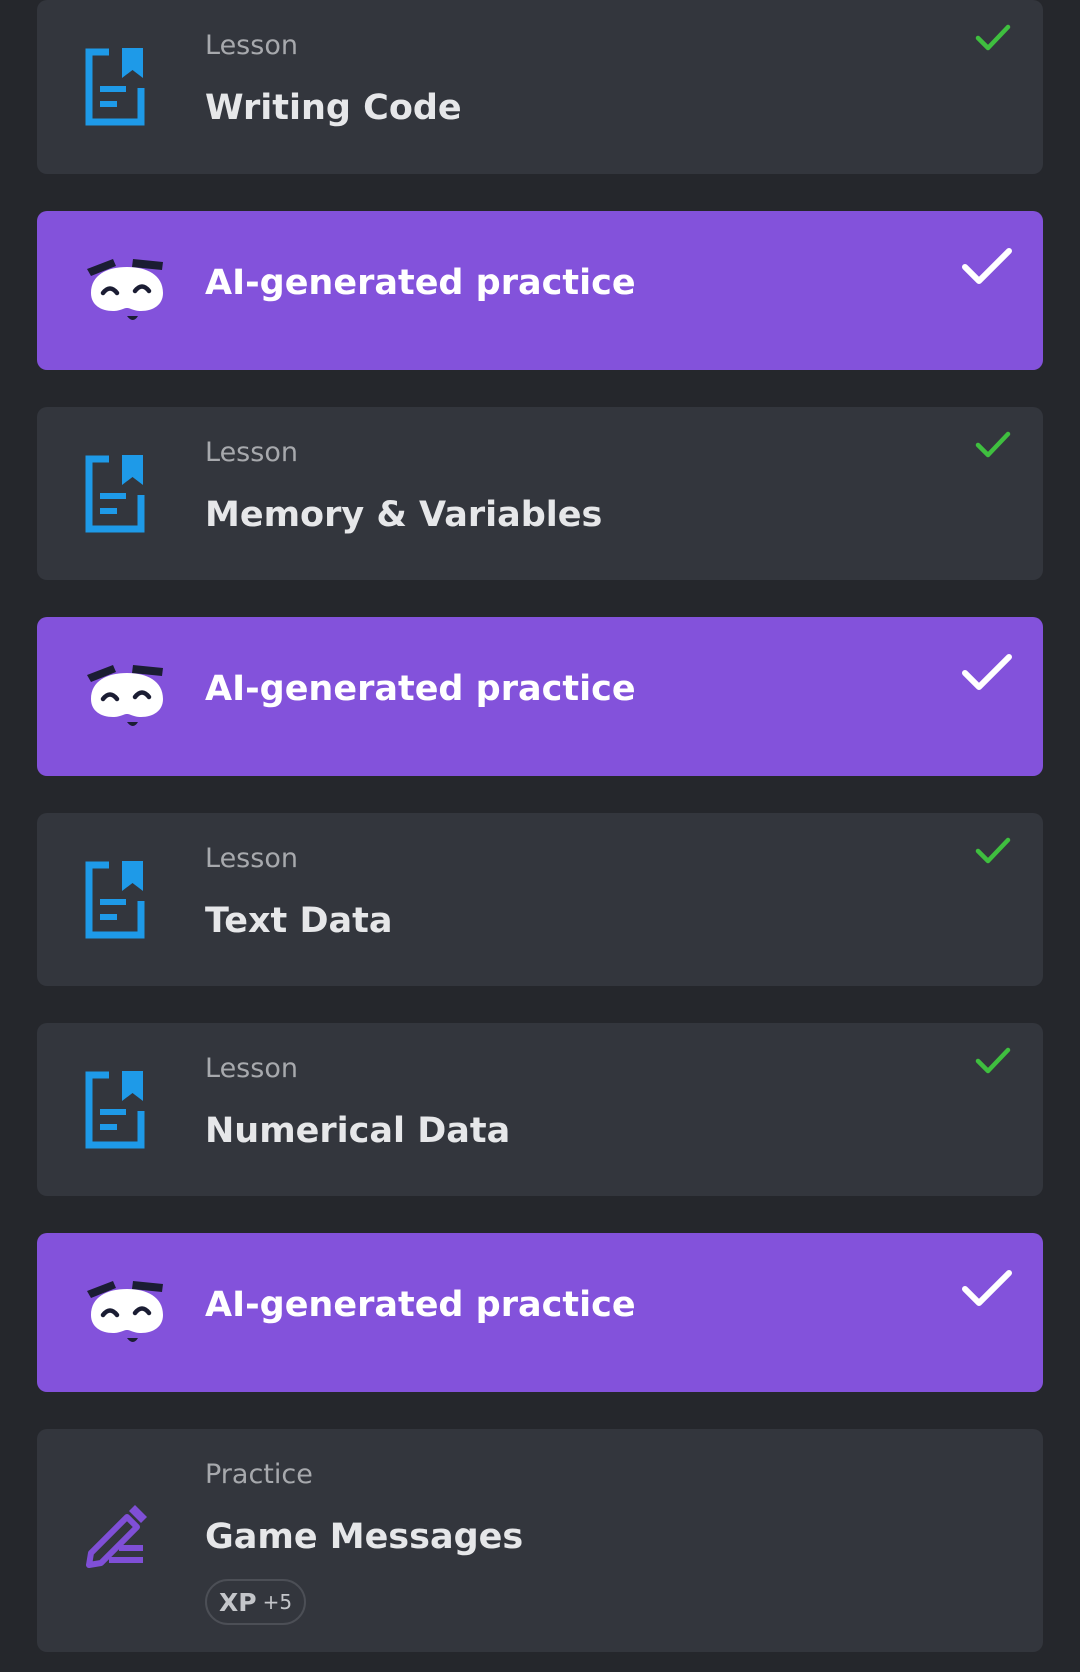  I want to click on card-subtitle: Practice, so click(259, 1474).